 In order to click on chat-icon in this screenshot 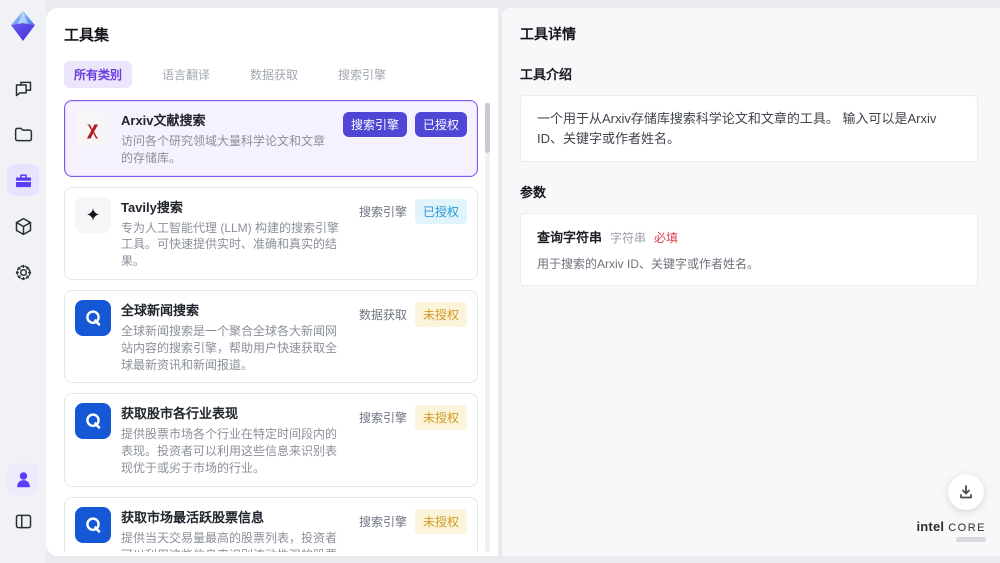, I will do `click(23, 88)`.